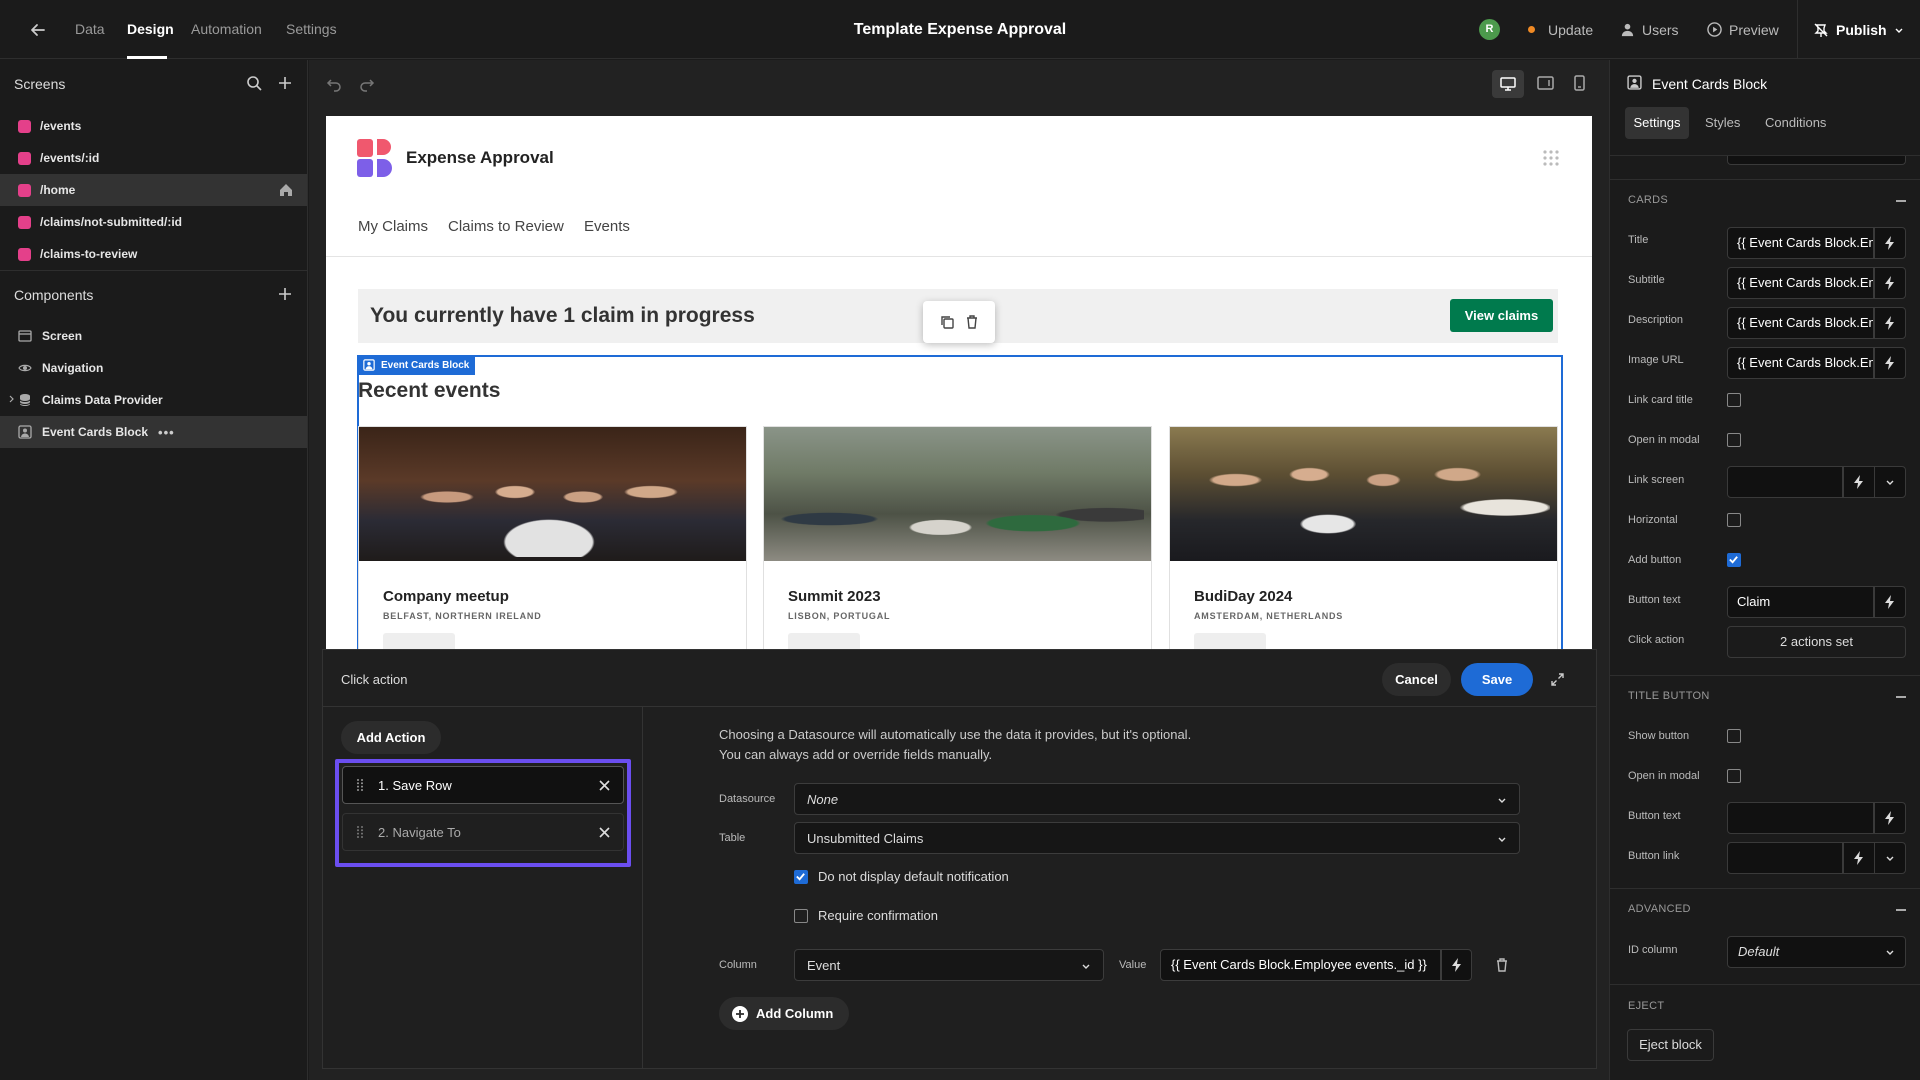 Image resolution: width=1920 pixels, height=1080 pixels. I want to click on mobile-view-icon, so click(1579, 83).